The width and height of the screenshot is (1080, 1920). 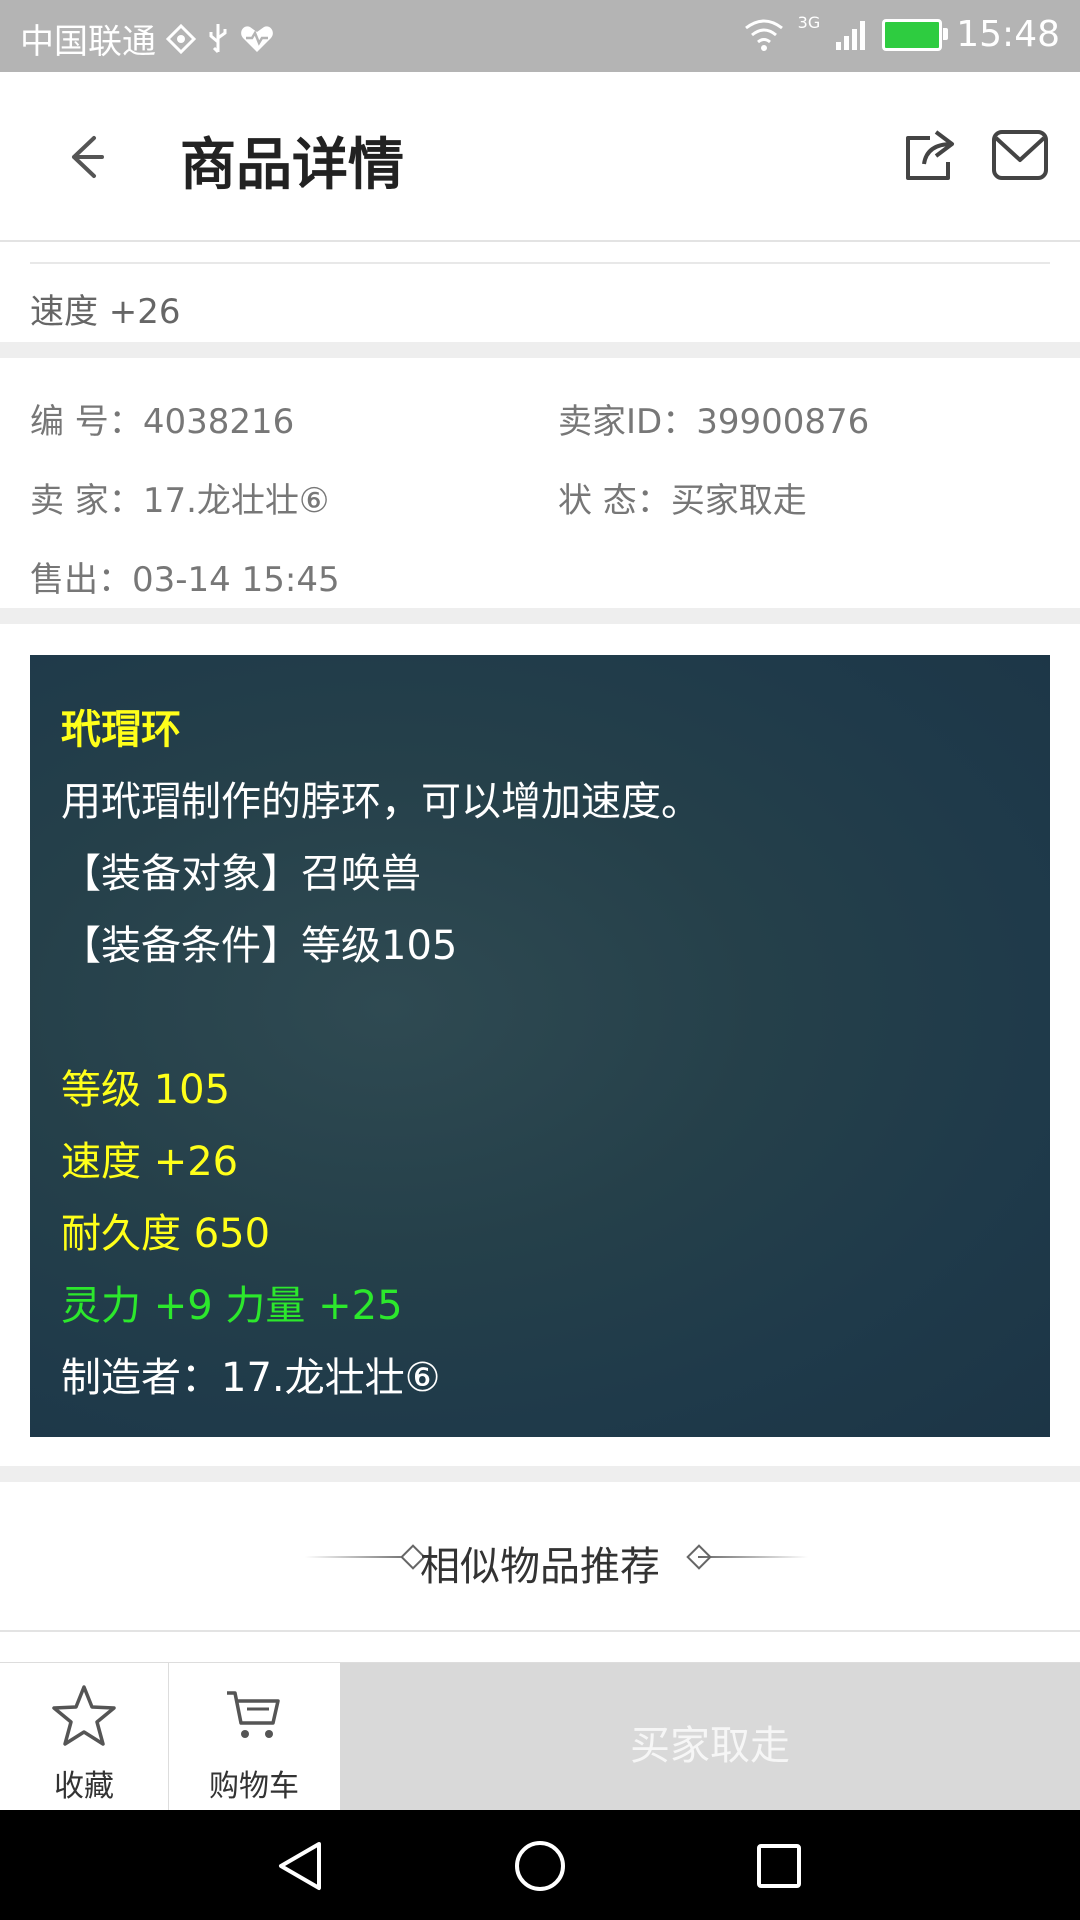 I want to click on seller-row: 卖 家：17.龙壮壮⑥, so click(x=179, y=497).